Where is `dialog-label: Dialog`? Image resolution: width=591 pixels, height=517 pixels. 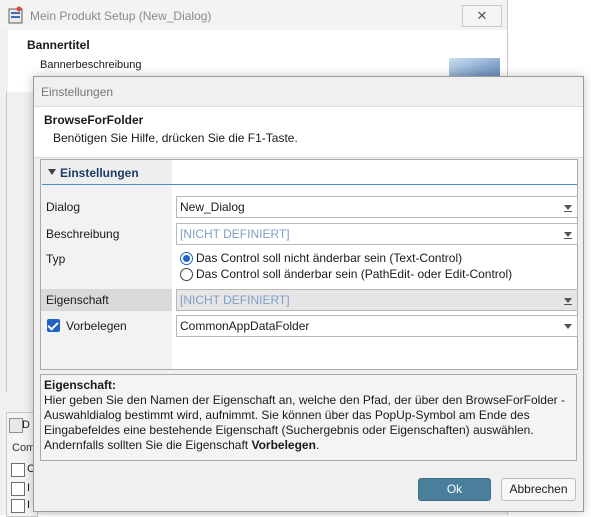 dialog-label: Dialog is located at coordinates (63, 207).